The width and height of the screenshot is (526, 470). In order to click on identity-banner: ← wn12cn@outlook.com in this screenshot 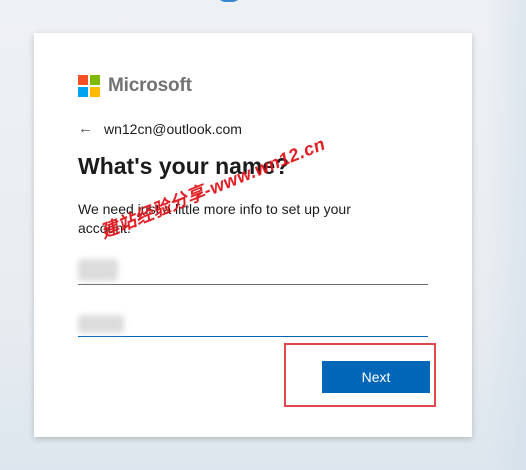, I will do `click(160, 129)`.